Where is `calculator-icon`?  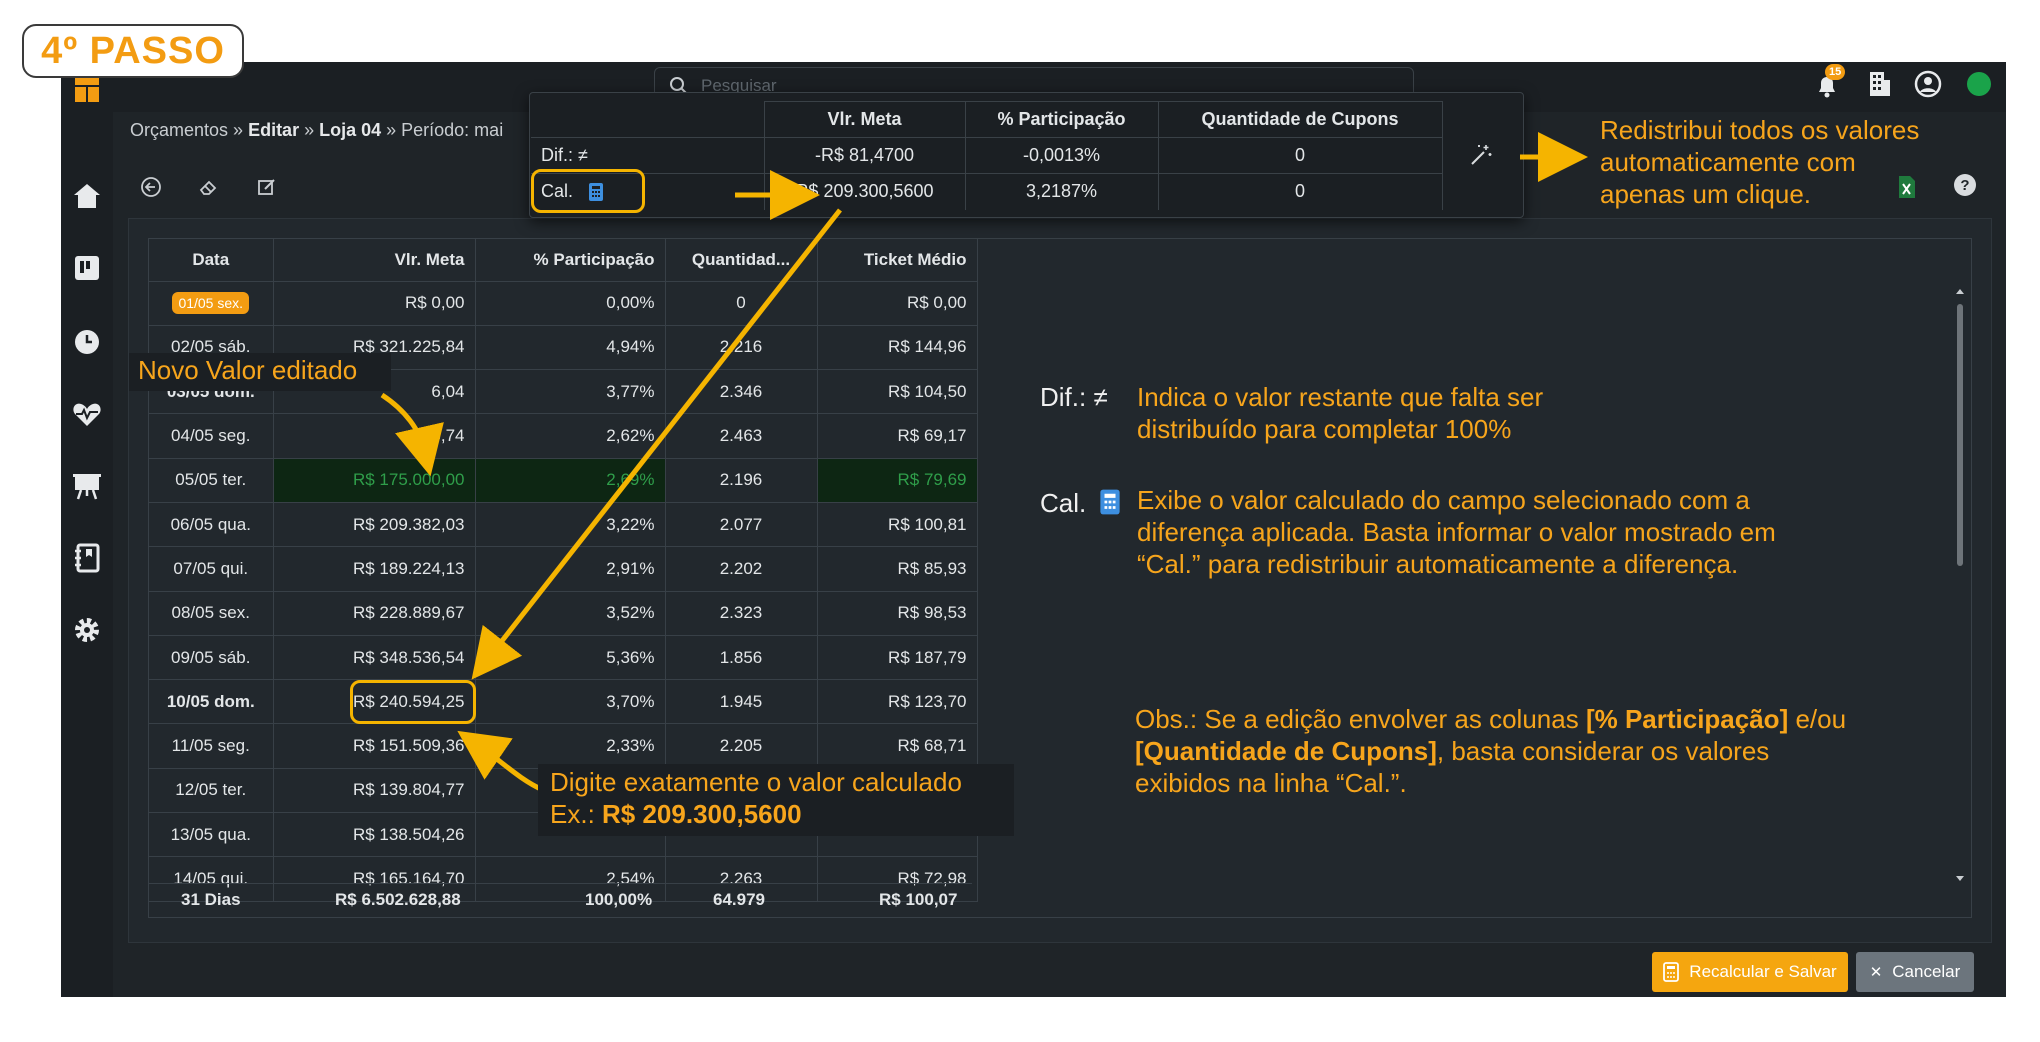 calculator-icon is located at coordinates (1110, 502).